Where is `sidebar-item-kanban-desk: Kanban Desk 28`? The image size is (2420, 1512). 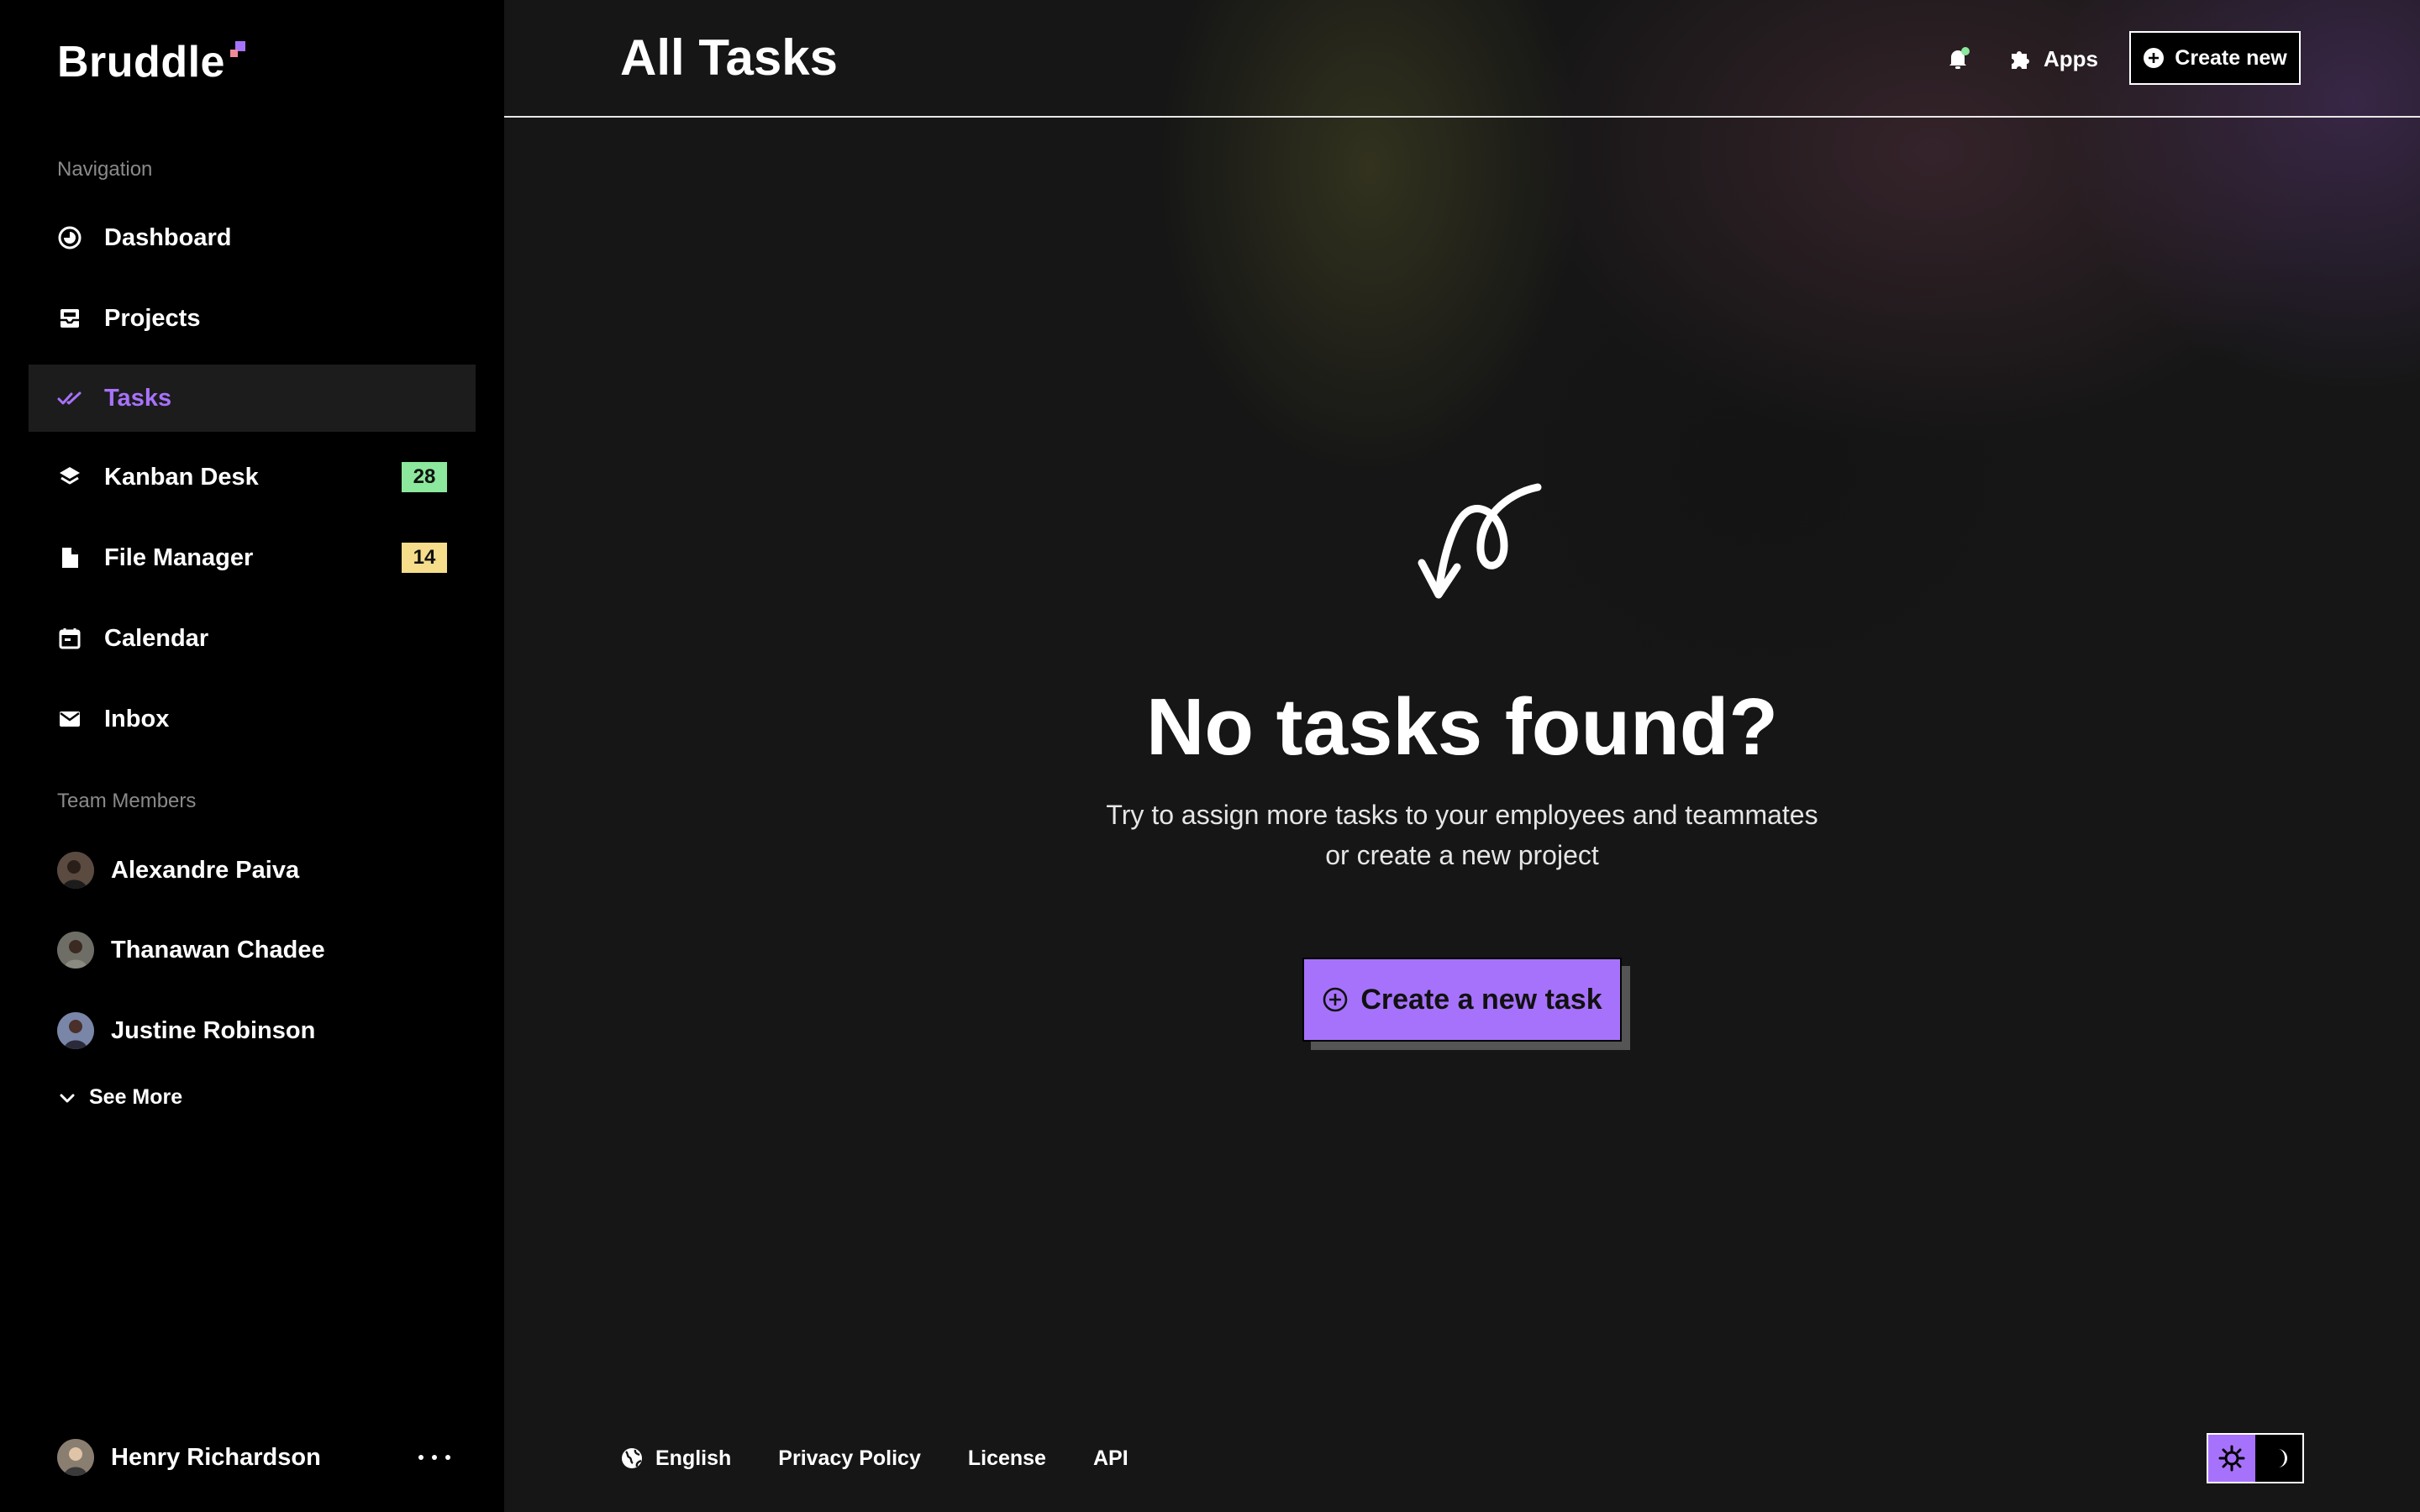
sidebar-item-kanban-desk: Kanban Desk 28 is located at coordinates (253, 477).